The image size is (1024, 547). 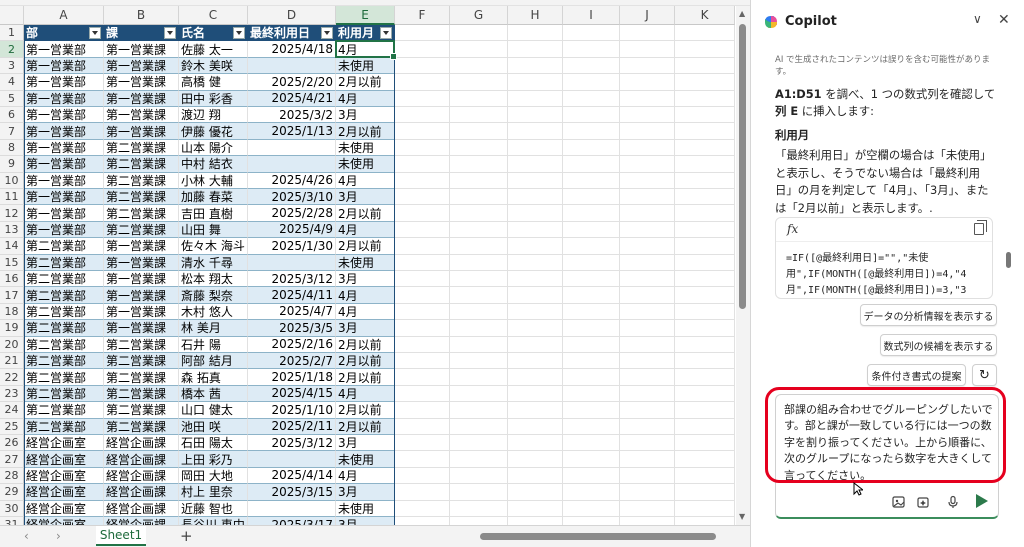 I want to click on cell: 2025/4/26, so click(x=292, y=180).